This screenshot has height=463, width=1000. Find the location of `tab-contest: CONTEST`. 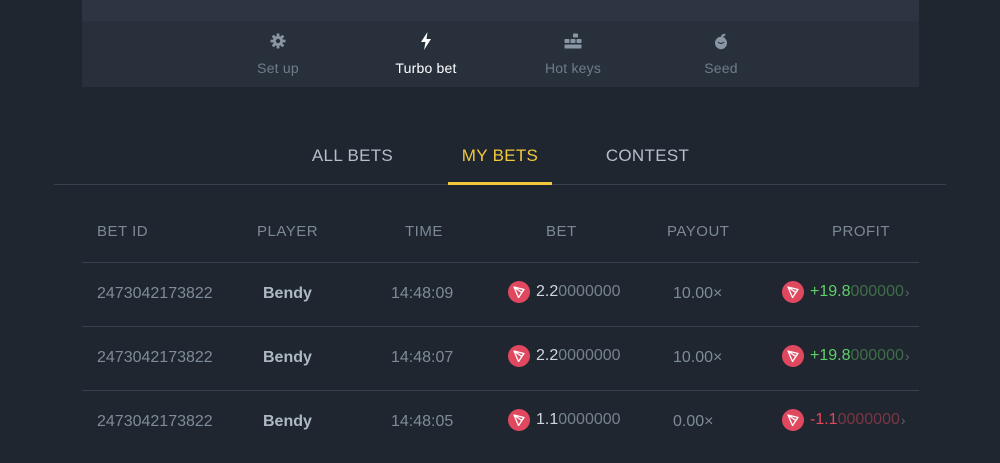

tab-contest: CONTEST is located at coordinates (647, 157).